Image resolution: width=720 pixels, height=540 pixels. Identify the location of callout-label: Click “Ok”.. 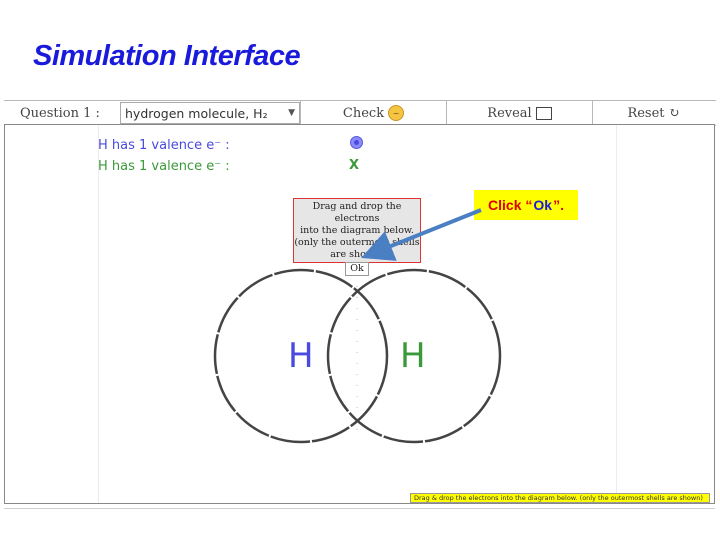
(526, 205).